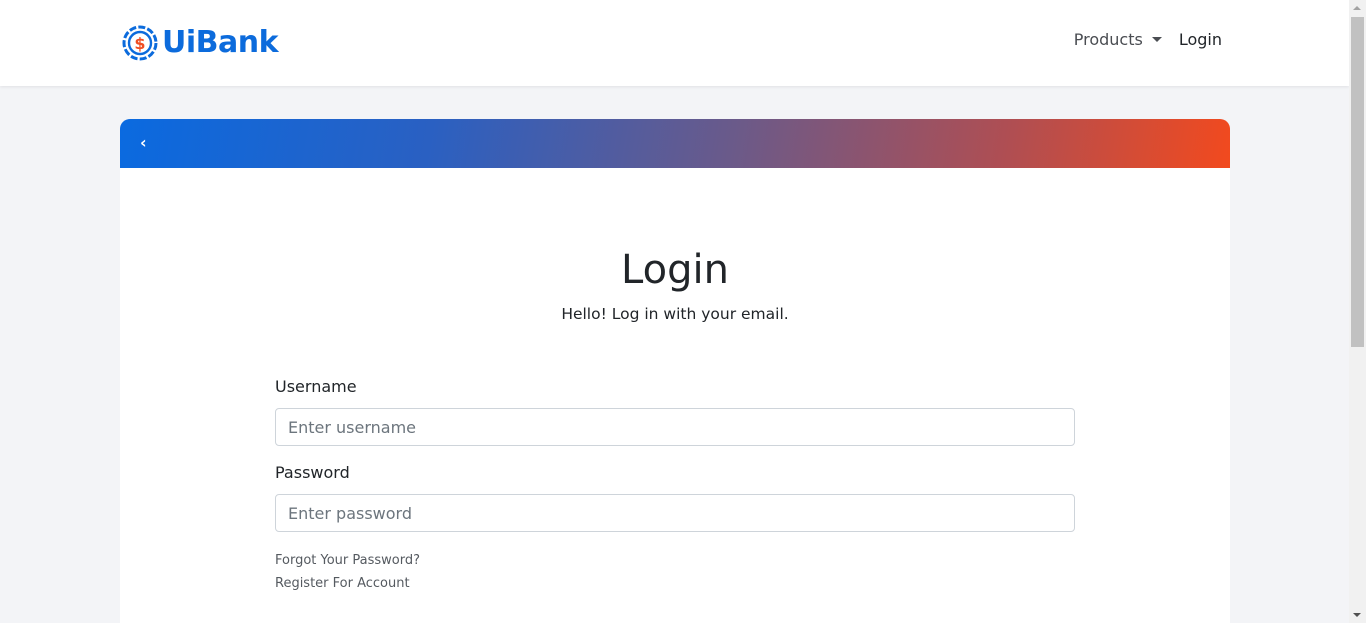  What do you see at coordinates (1200, 39) in the screenshot?
I see `nav-login-link: Login` at bounding box center [1200, 39].